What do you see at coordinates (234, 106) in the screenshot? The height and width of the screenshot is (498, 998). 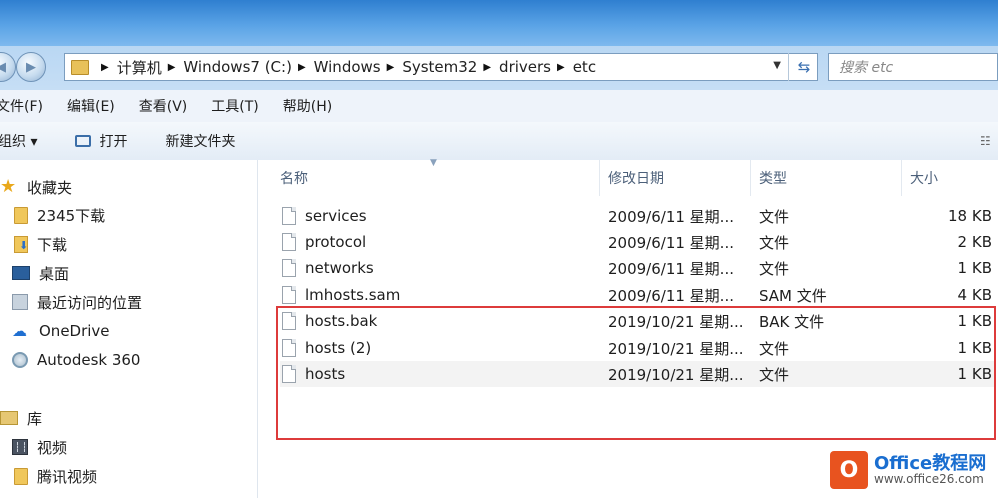 I see `menu-tools: 工具(T)` at bounding box center [234, 106].